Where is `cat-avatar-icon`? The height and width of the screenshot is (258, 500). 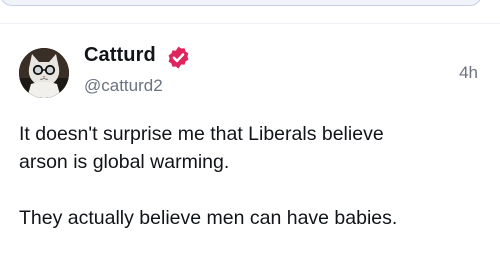
cat-avatar-icon is located at coordinates (44, 73).